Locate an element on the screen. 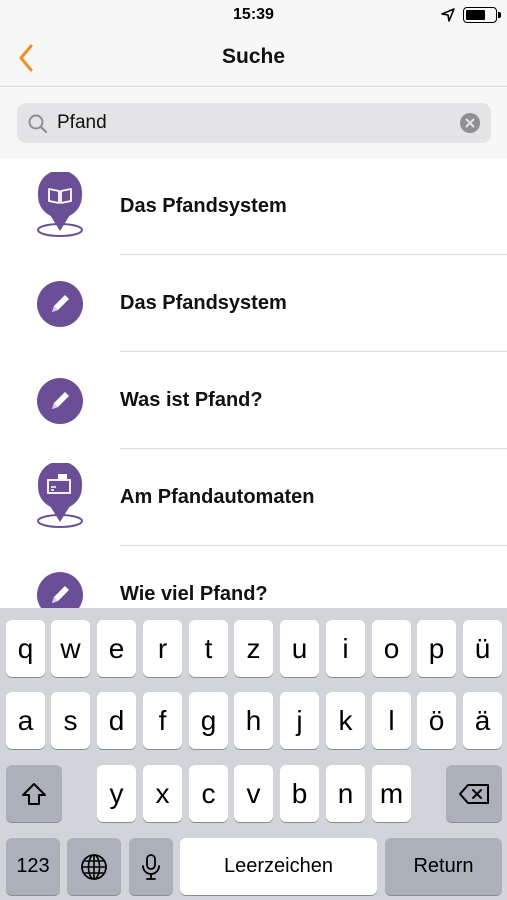  search-input is located at coordinates (257, 123).